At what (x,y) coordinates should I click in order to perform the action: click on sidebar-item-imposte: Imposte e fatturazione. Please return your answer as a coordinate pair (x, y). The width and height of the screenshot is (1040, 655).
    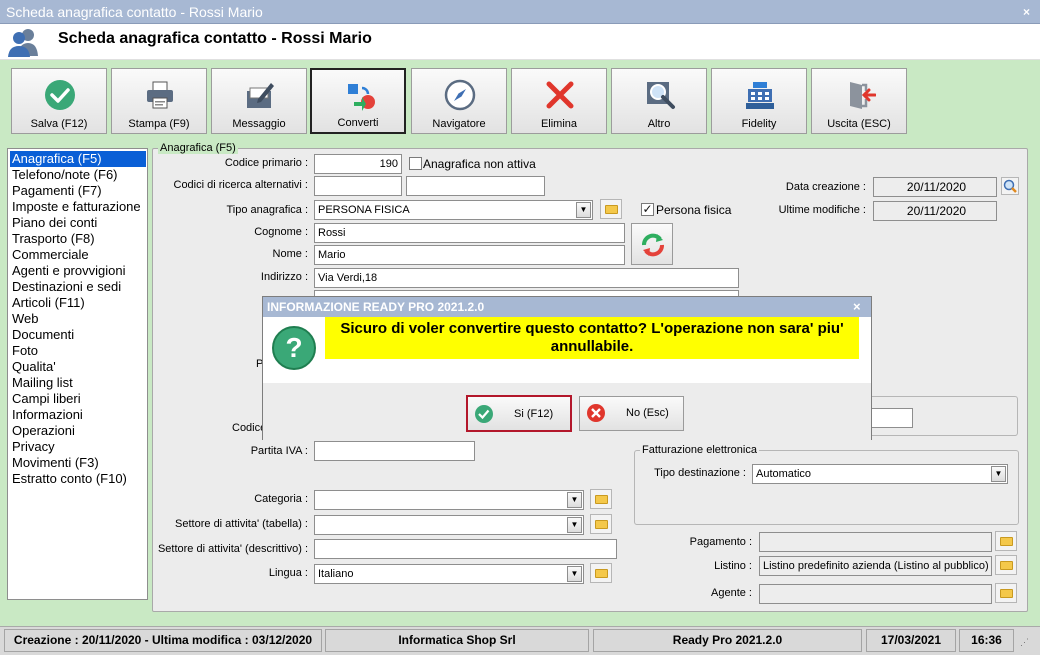
    Looking at the image, I should click on (78, 207).